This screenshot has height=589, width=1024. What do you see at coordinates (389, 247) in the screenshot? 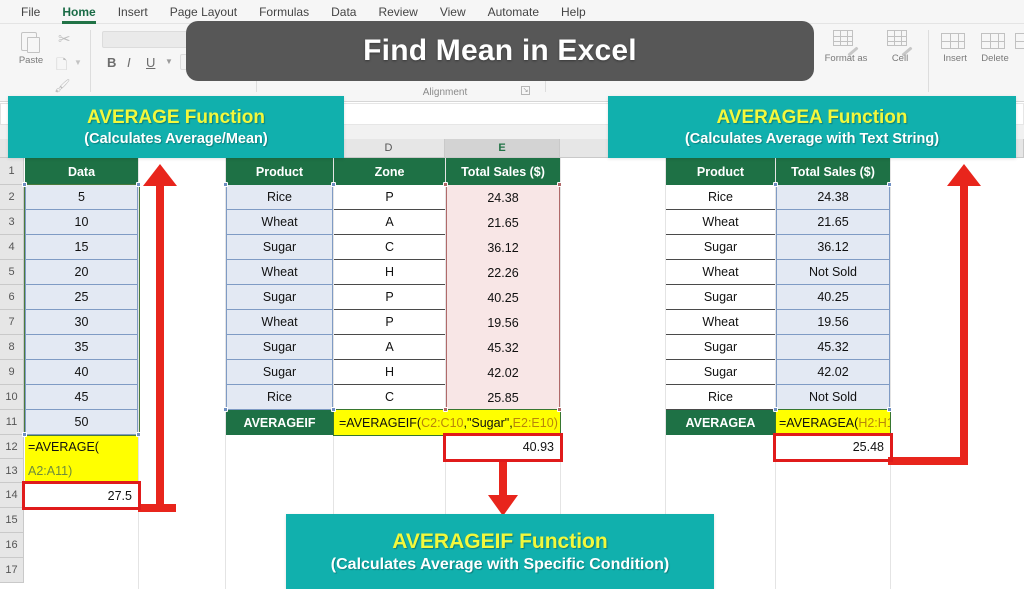
I see `cell-d4: C` at bounding box center [389, 247].